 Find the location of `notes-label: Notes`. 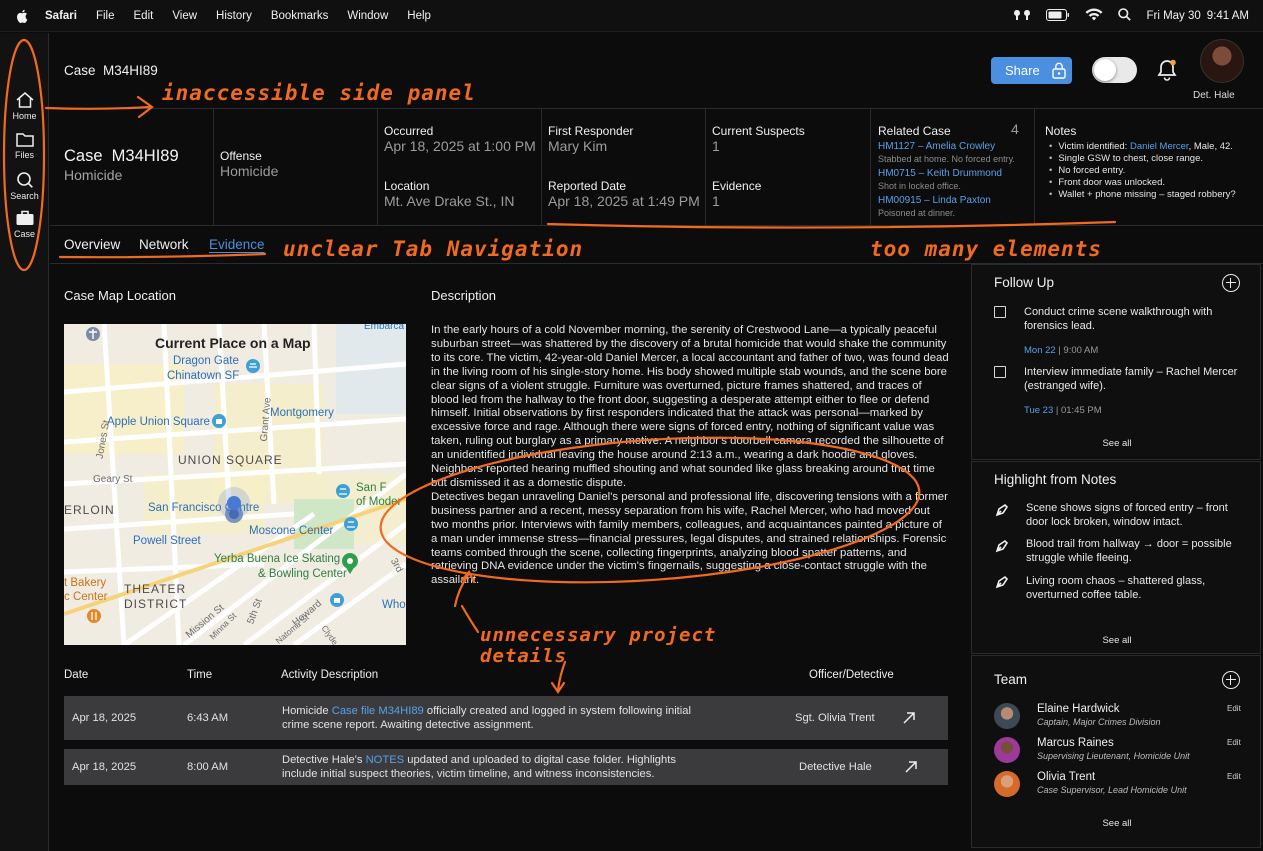

notes-label: Notes is located at coordinates (1061, 131).